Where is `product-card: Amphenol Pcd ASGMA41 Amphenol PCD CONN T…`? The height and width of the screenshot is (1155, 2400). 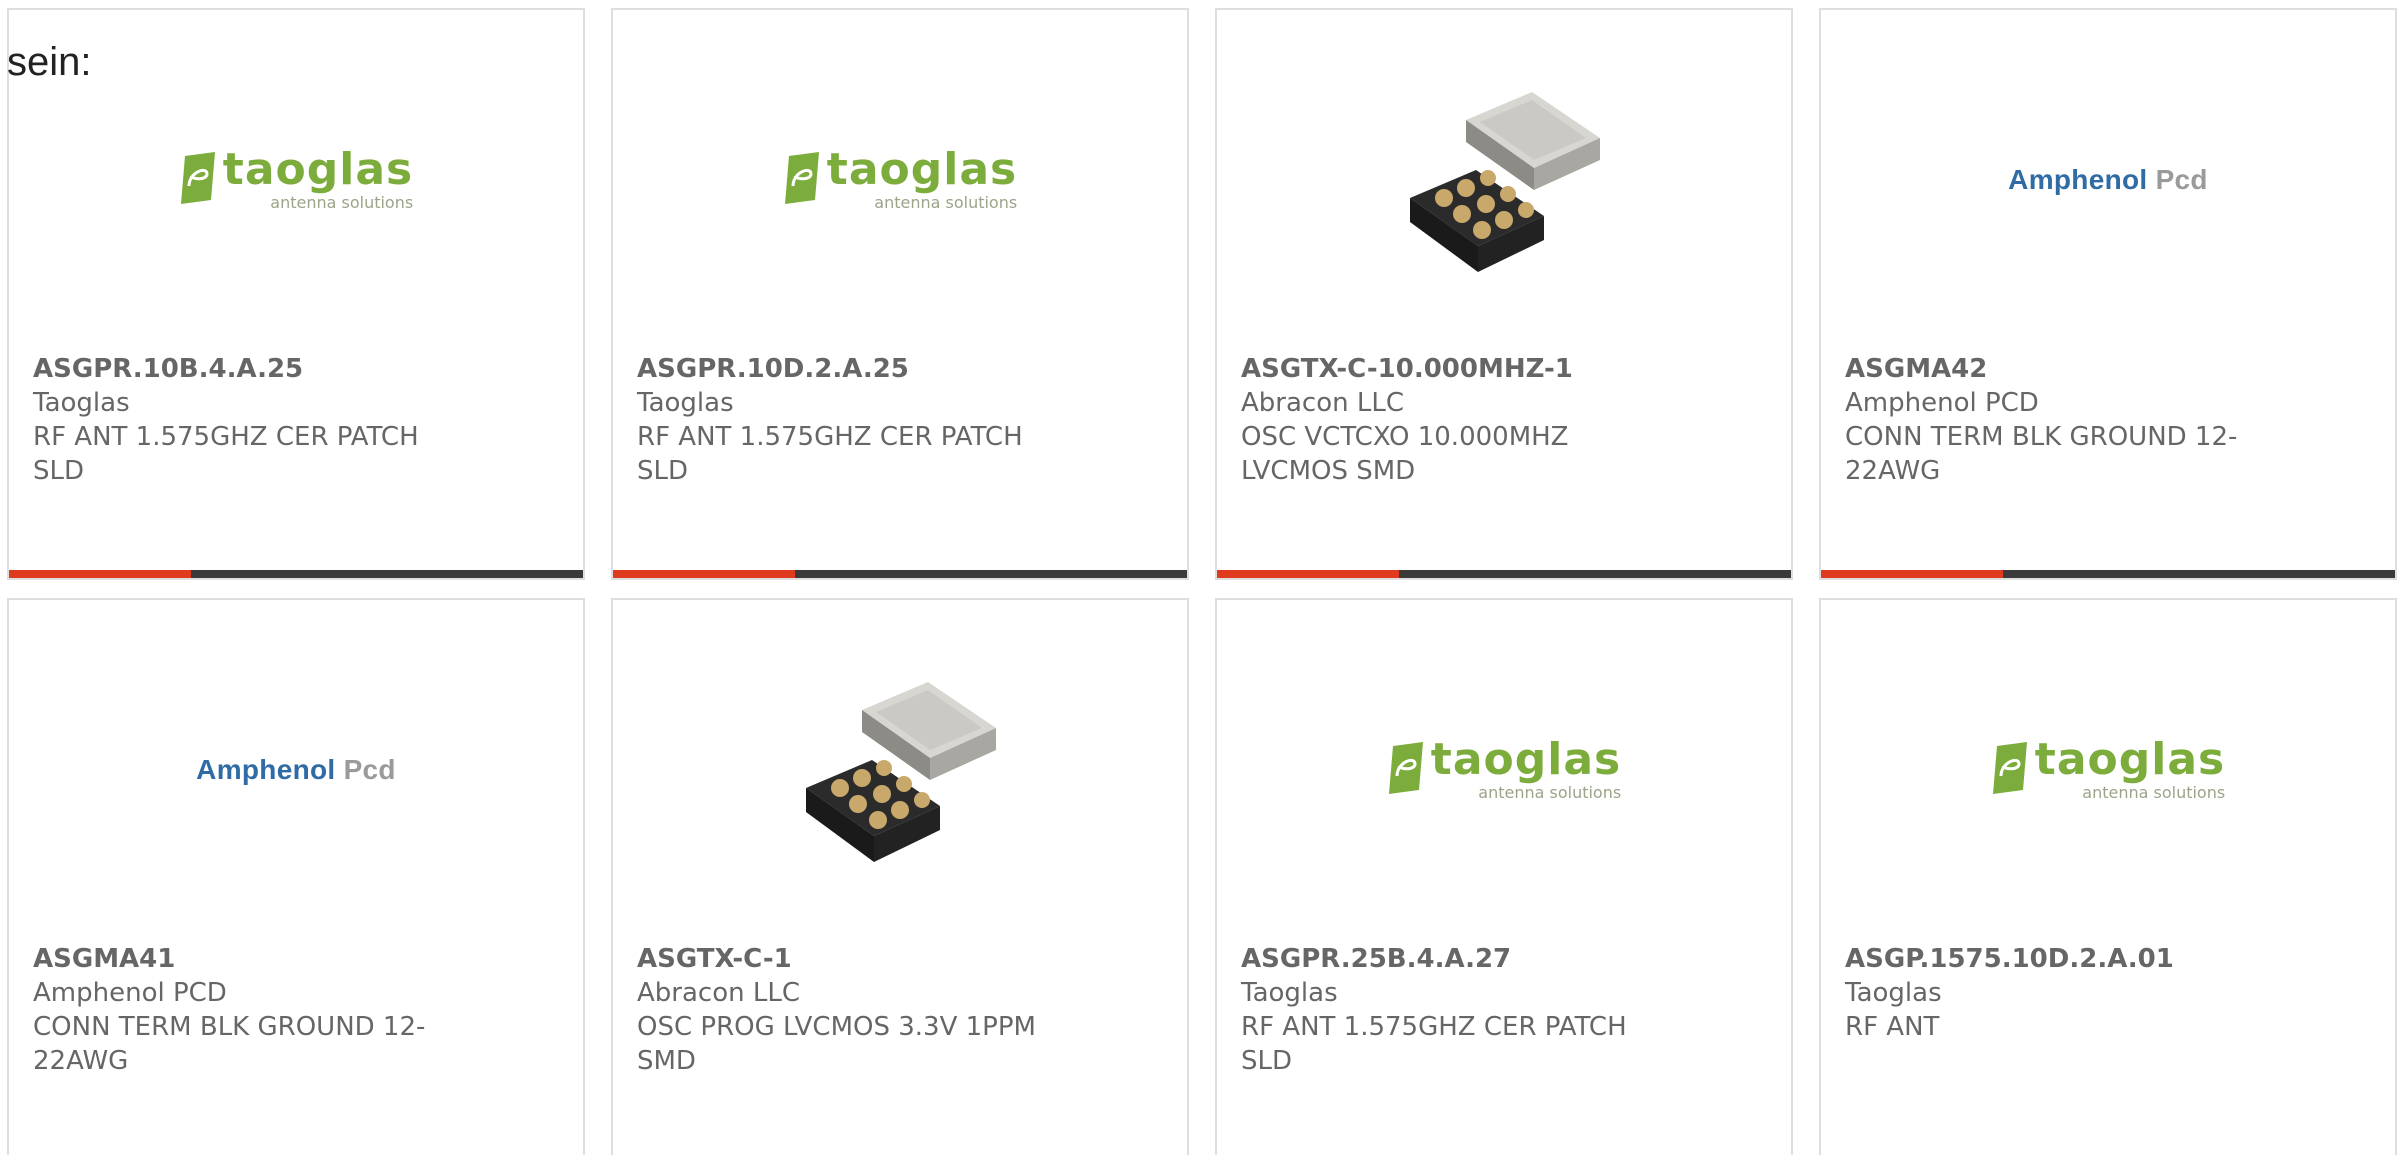 product-card: Amphenol Pcd ASGMA41 Amphenol PCD CONN T… is located at coordinates (296, 876).